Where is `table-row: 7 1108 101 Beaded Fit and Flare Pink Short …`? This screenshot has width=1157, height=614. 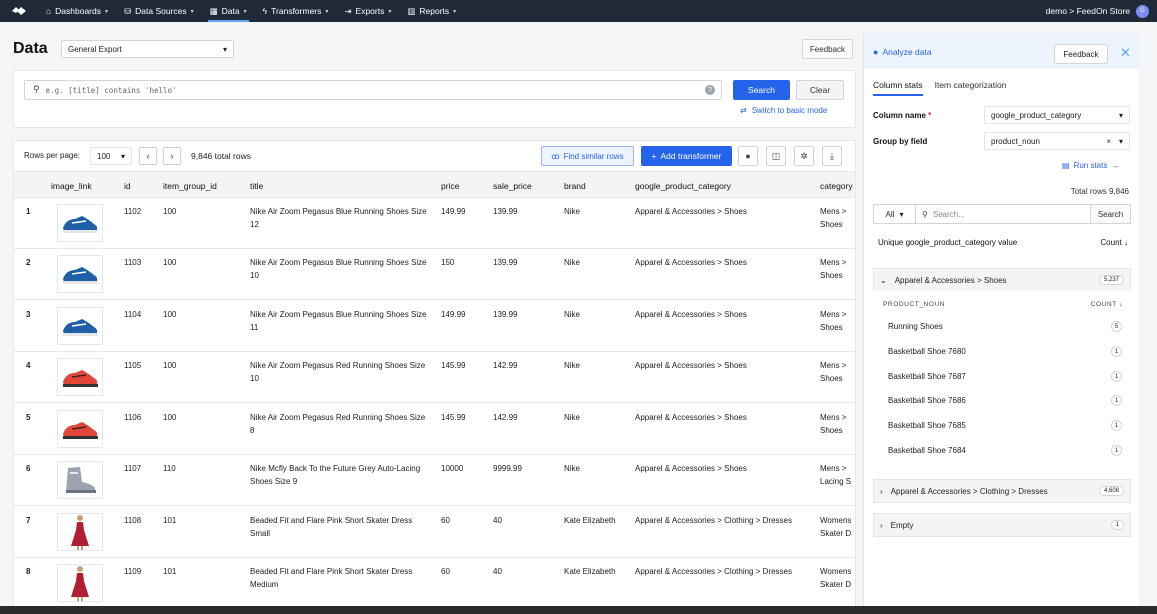
table-row: 7 1108 101 Beaded Fit and Flare Pink Short … is located at coordinates (434, 532).